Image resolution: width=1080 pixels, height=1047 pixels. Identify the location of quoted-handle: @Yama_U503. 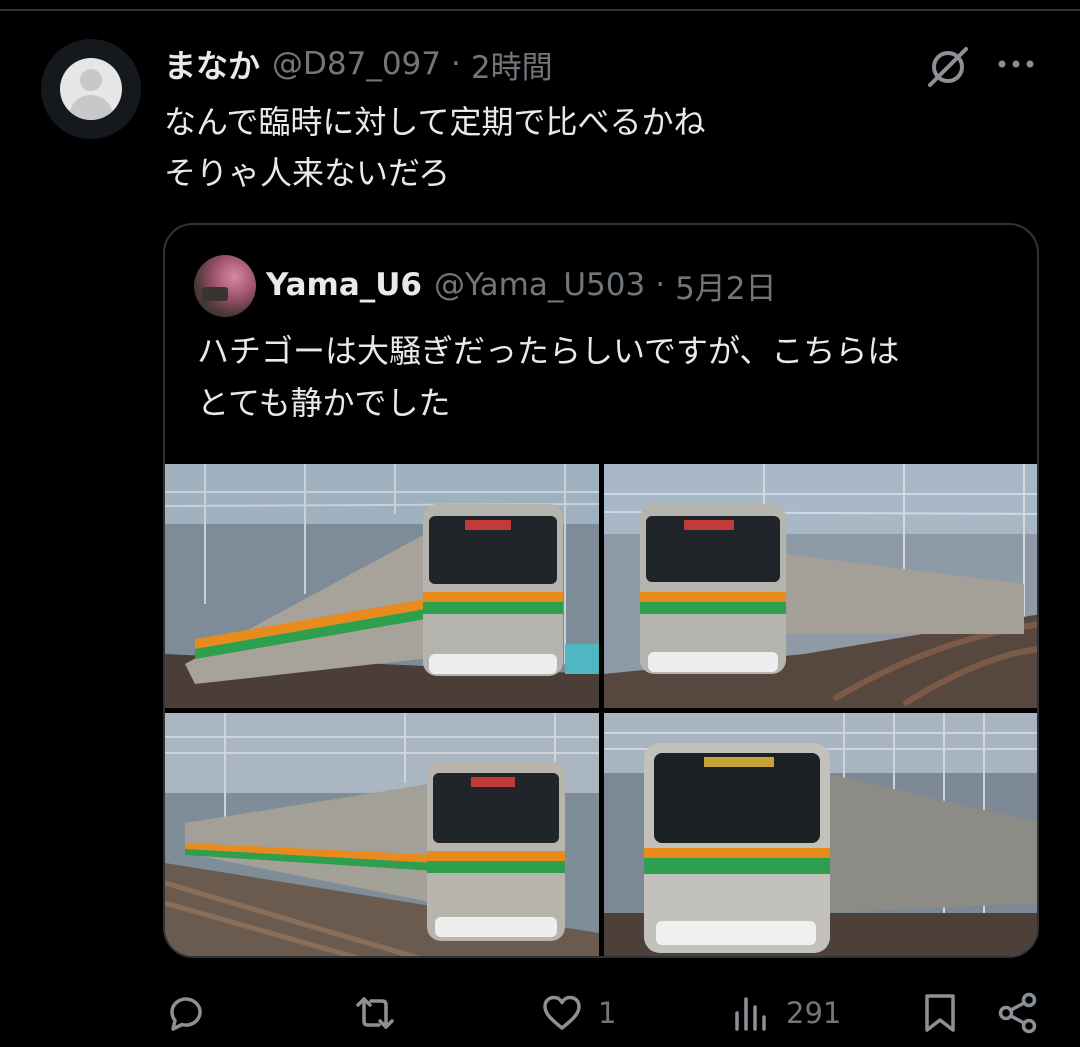
(539, 285).